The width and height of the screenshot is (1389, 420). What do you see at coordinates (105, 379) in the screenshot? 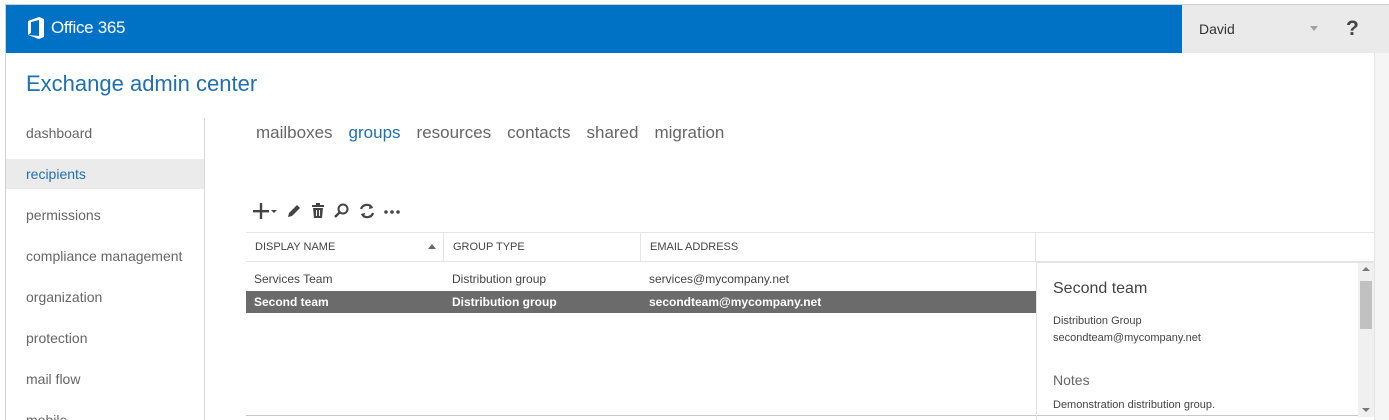
I see `nav-item-mail-flow: mail flow` at bounding box center [105, 379].